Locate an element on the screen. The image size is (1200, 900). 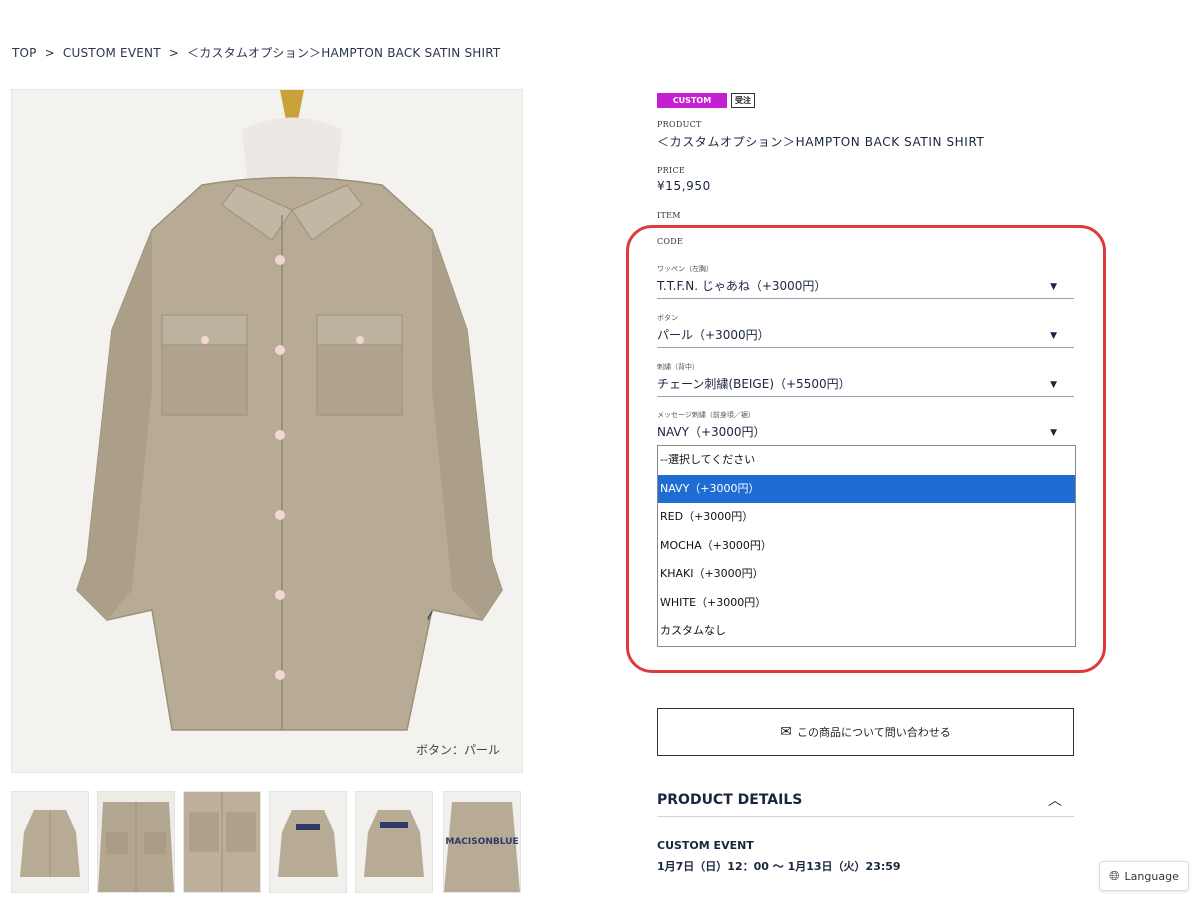
embroidery-select-value: チェーン刺繍(BEIGE)（+5500円） is located at coordinates (754, 384).